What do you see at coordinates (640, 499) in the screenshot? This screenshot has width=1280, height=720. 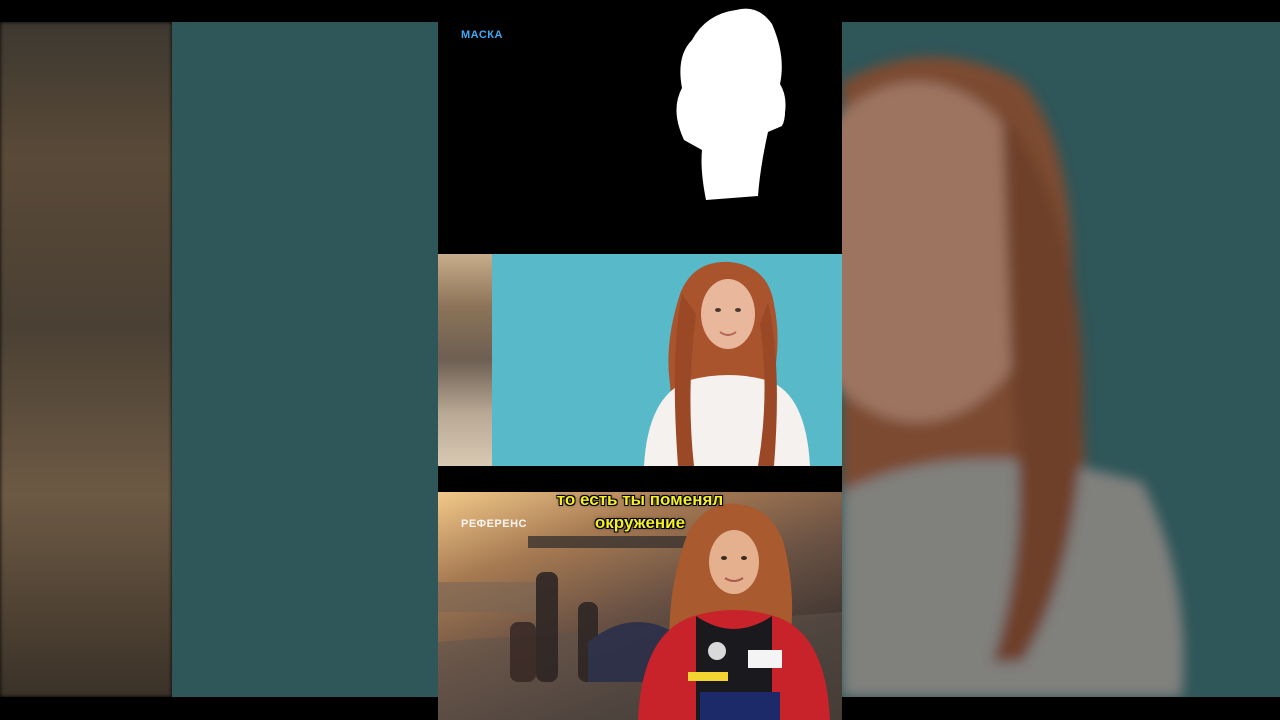 I see `subtitle-line-1: то есть ты поменял` at bounding box center [640, 499].